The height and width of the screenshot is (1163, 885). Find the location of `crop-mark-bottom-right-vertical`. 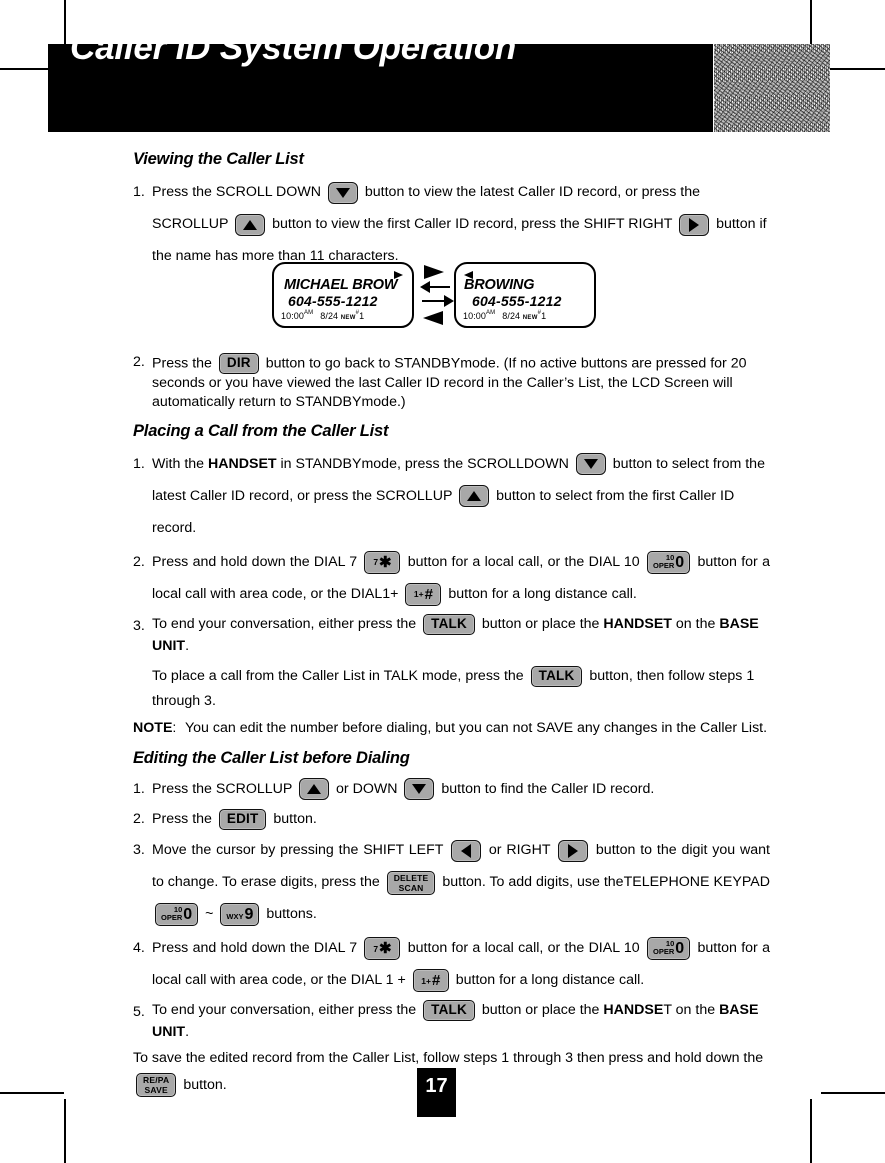

crop-mark-bottom-right-vertical is located at coordinates (811, 1131).